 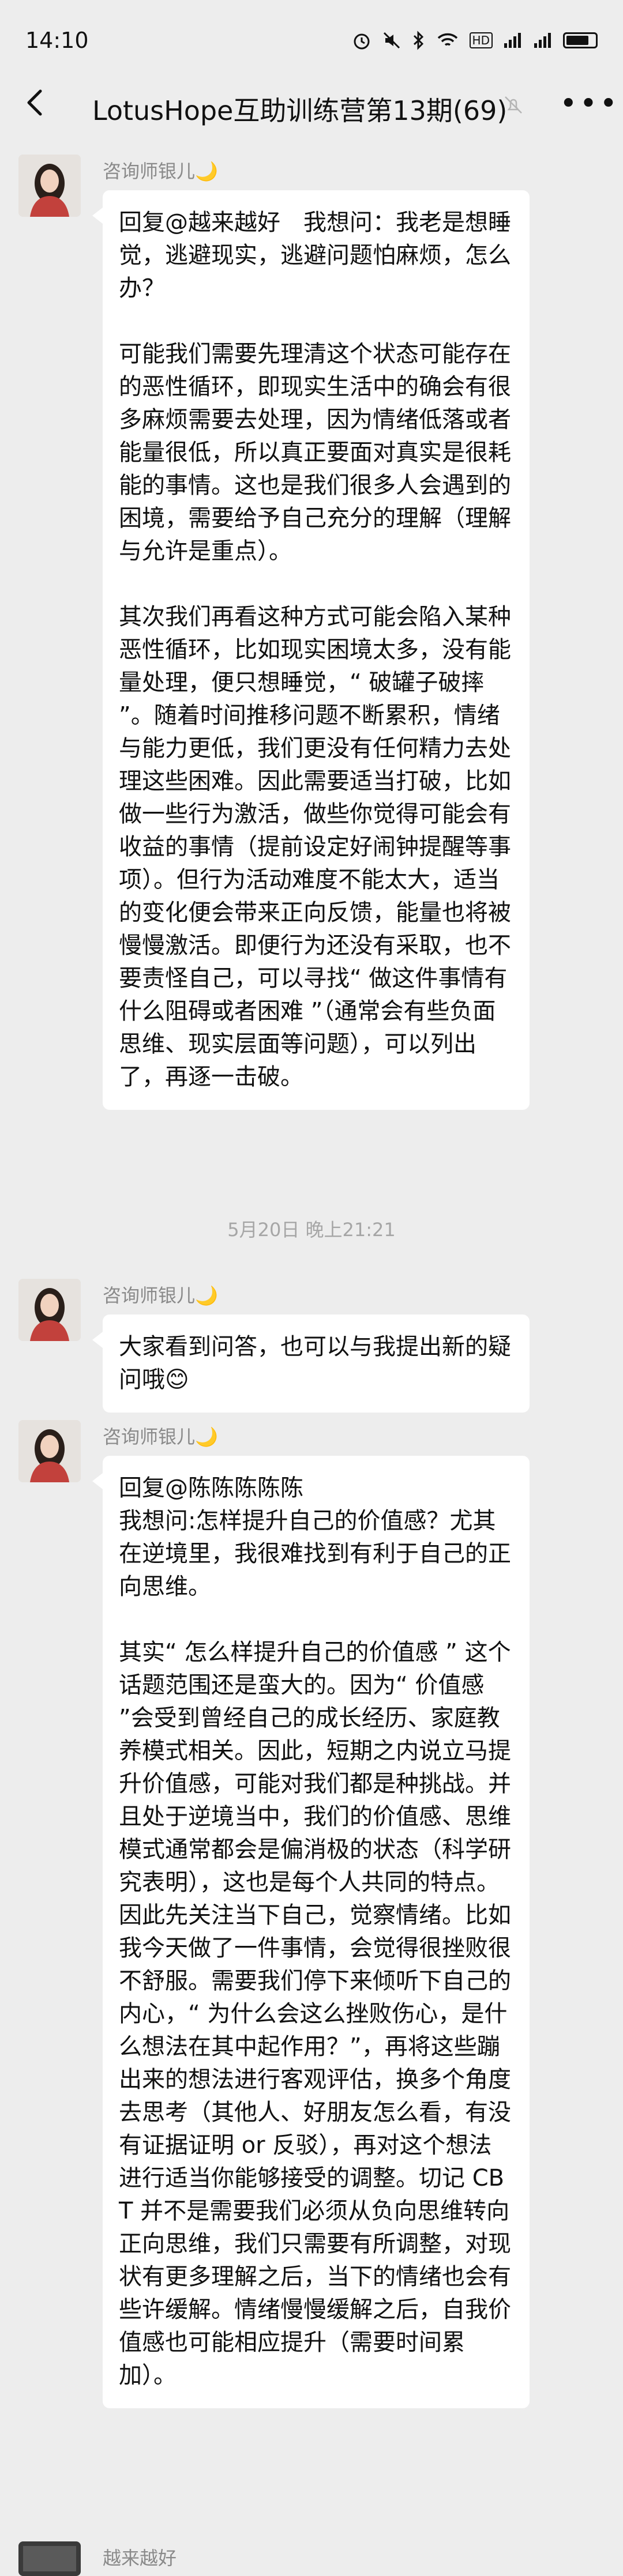 What do you see at coordinates (311, 40) in the screenshot?
I see `status-bar: 14:10 HD` at bounding box center [311, 40].